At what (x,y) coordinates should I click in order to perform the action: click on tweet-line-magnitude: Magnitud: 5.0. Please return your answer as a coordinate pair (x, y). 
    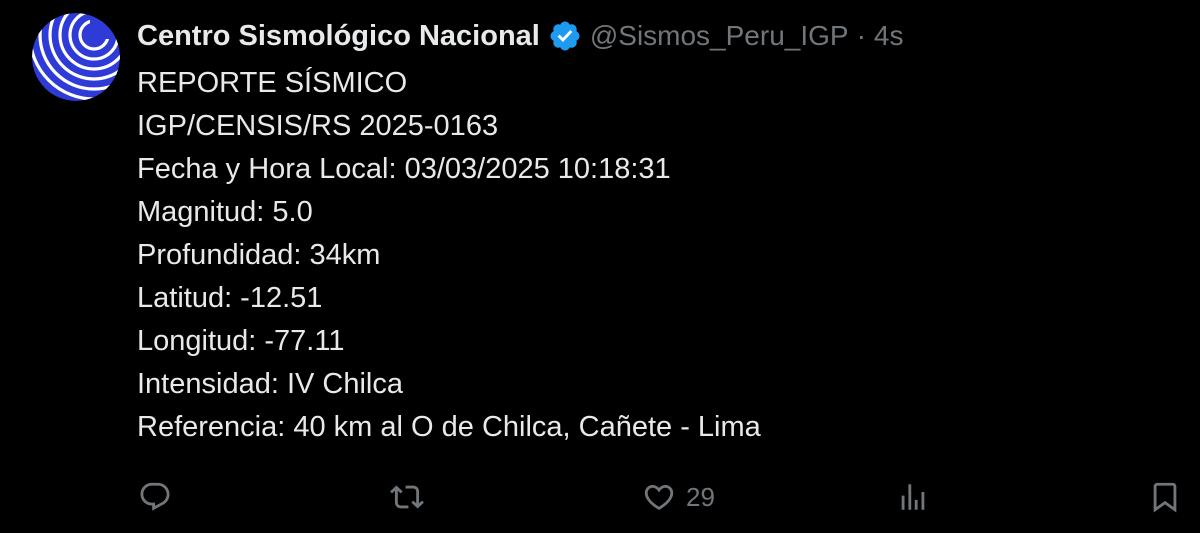
    Looking at the image, I should click on (225, 212).